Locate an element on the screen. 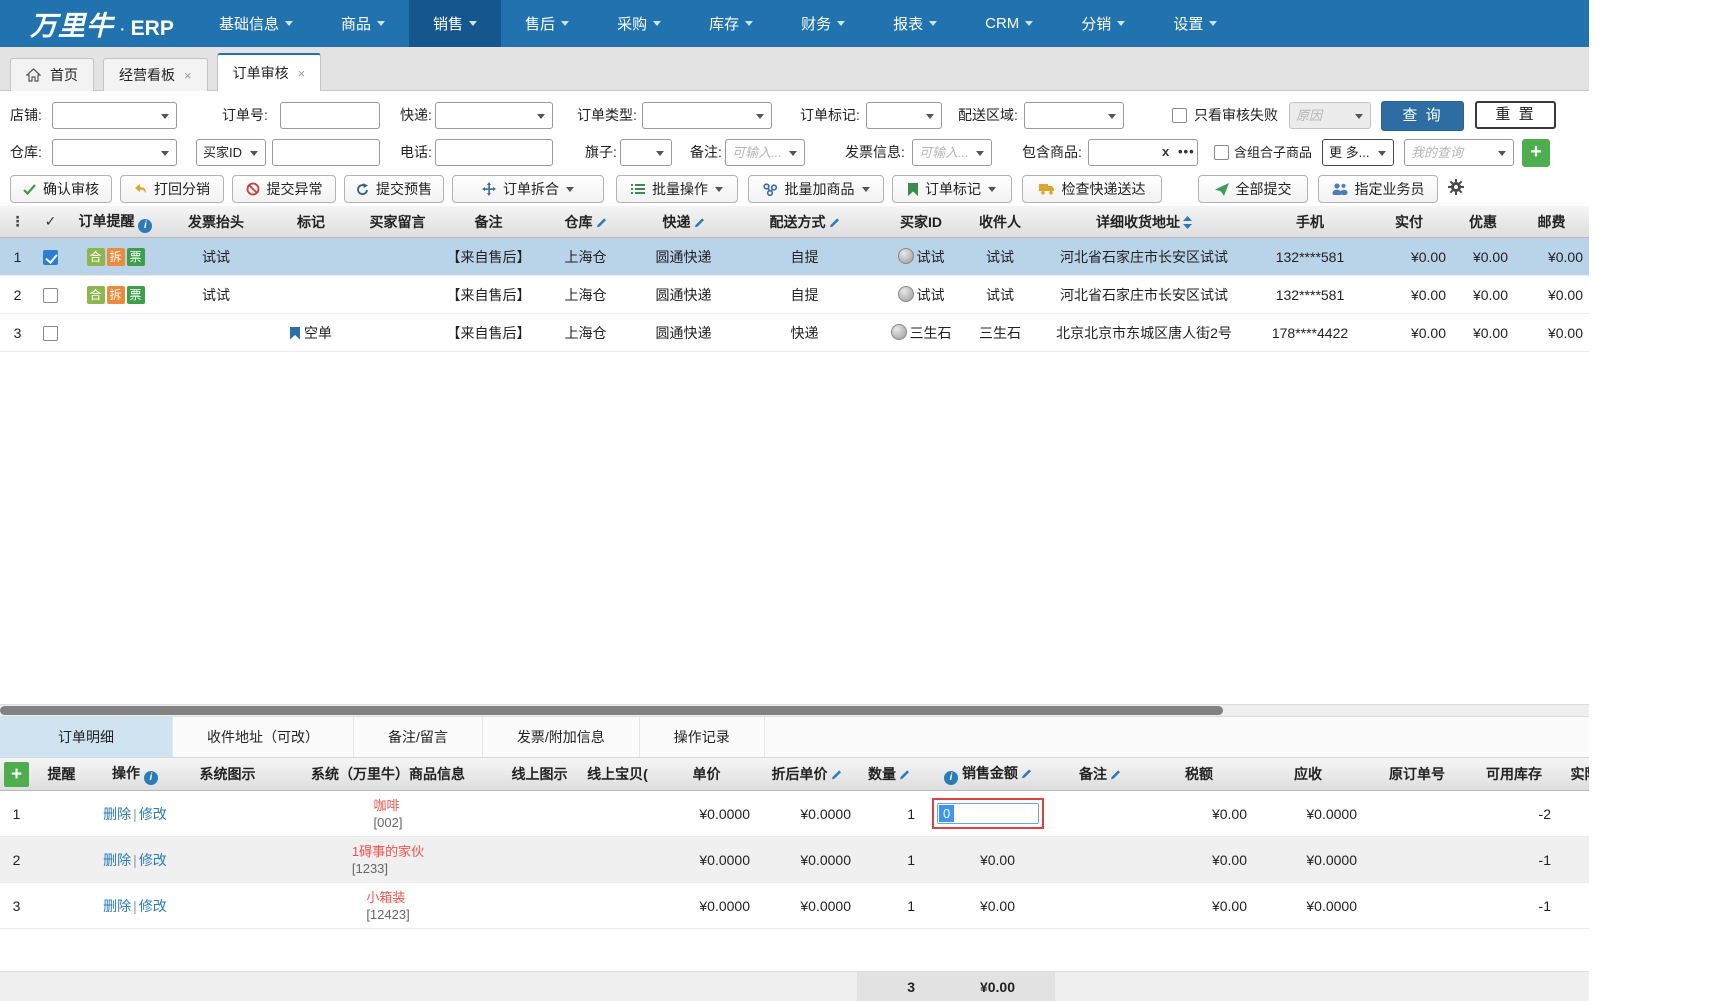  only-failed-checkbox is located at coordinates (1179, 115).